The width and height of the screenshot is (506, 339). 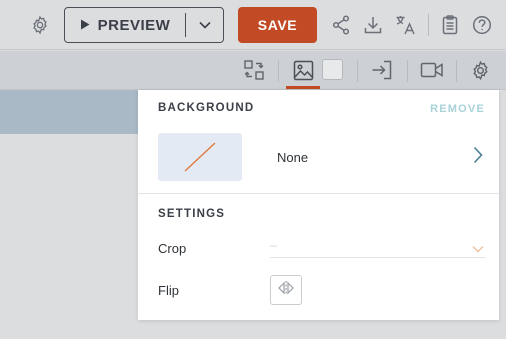 I want to click on flip-horizontal-icon, so click(x=286, y=290).